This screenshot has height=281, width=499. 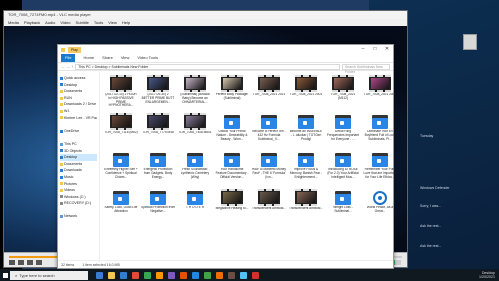 What do you see at coordinates (78, 190) in the screenshot?
I see `sidebar-item: Videos` at bounding box center [78, 190].